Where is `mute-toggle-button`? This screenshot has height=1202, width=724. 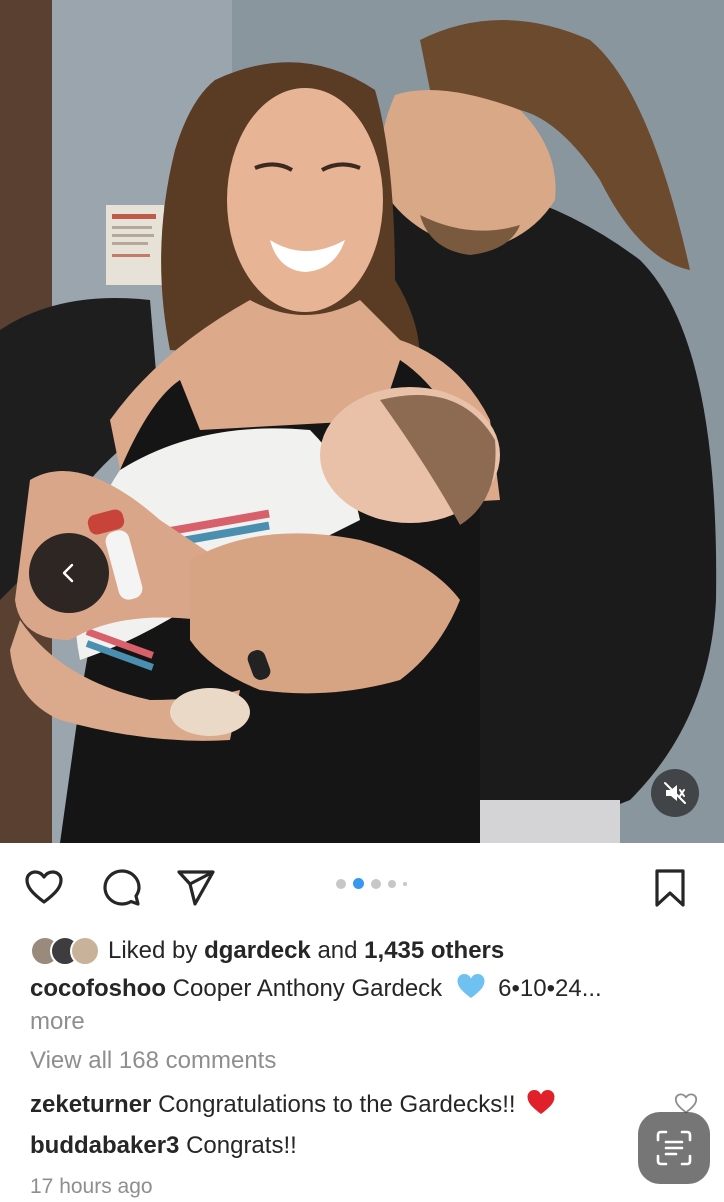
mute-toggle-button is located at coordinates (675, 793).